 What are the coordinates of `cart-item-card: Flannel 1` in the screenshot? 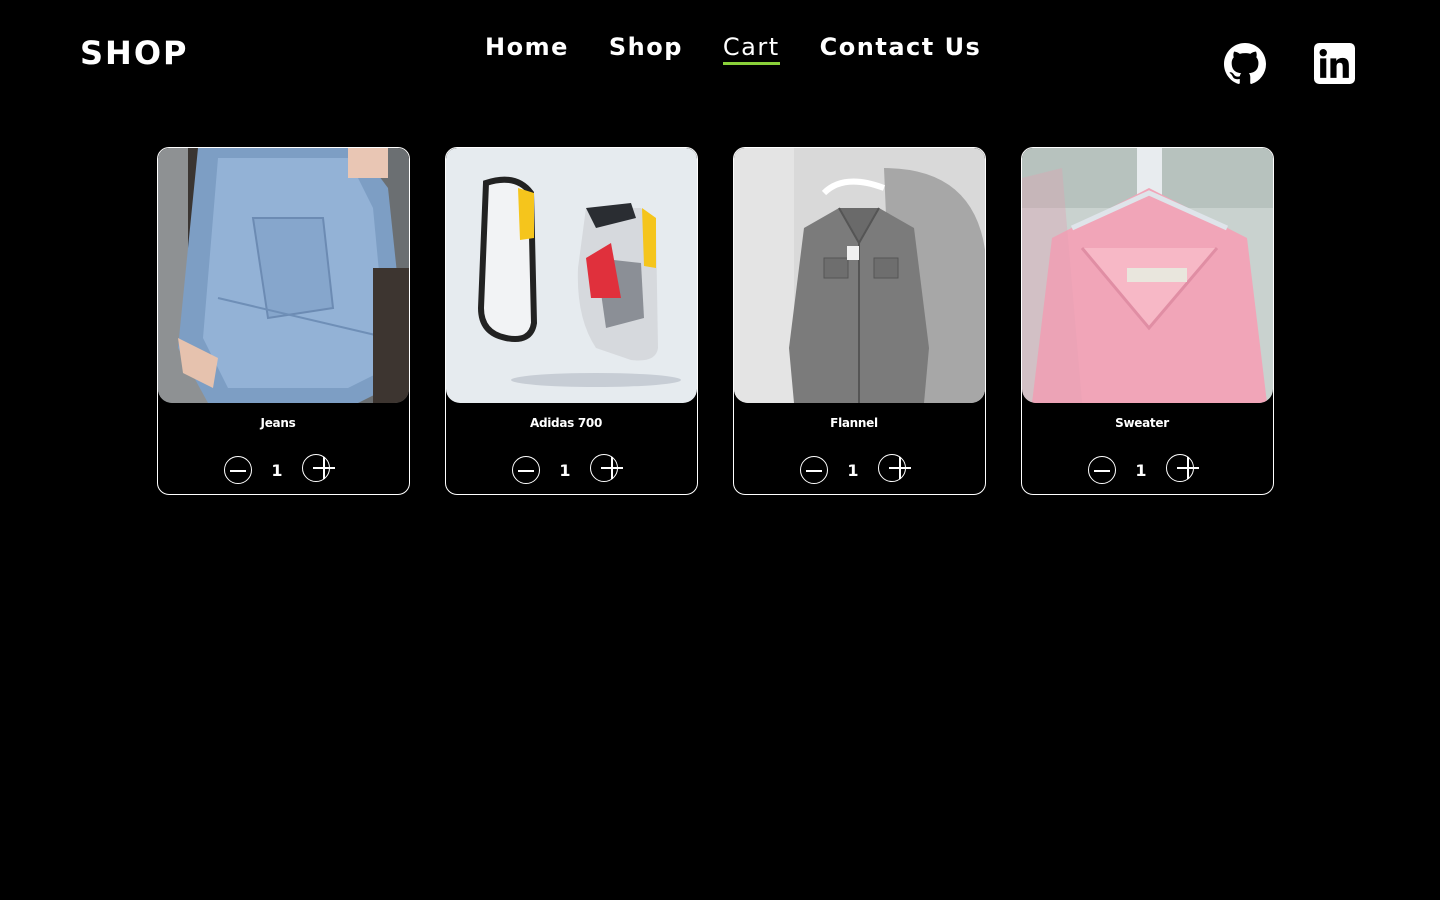 It's located at (859, 321).